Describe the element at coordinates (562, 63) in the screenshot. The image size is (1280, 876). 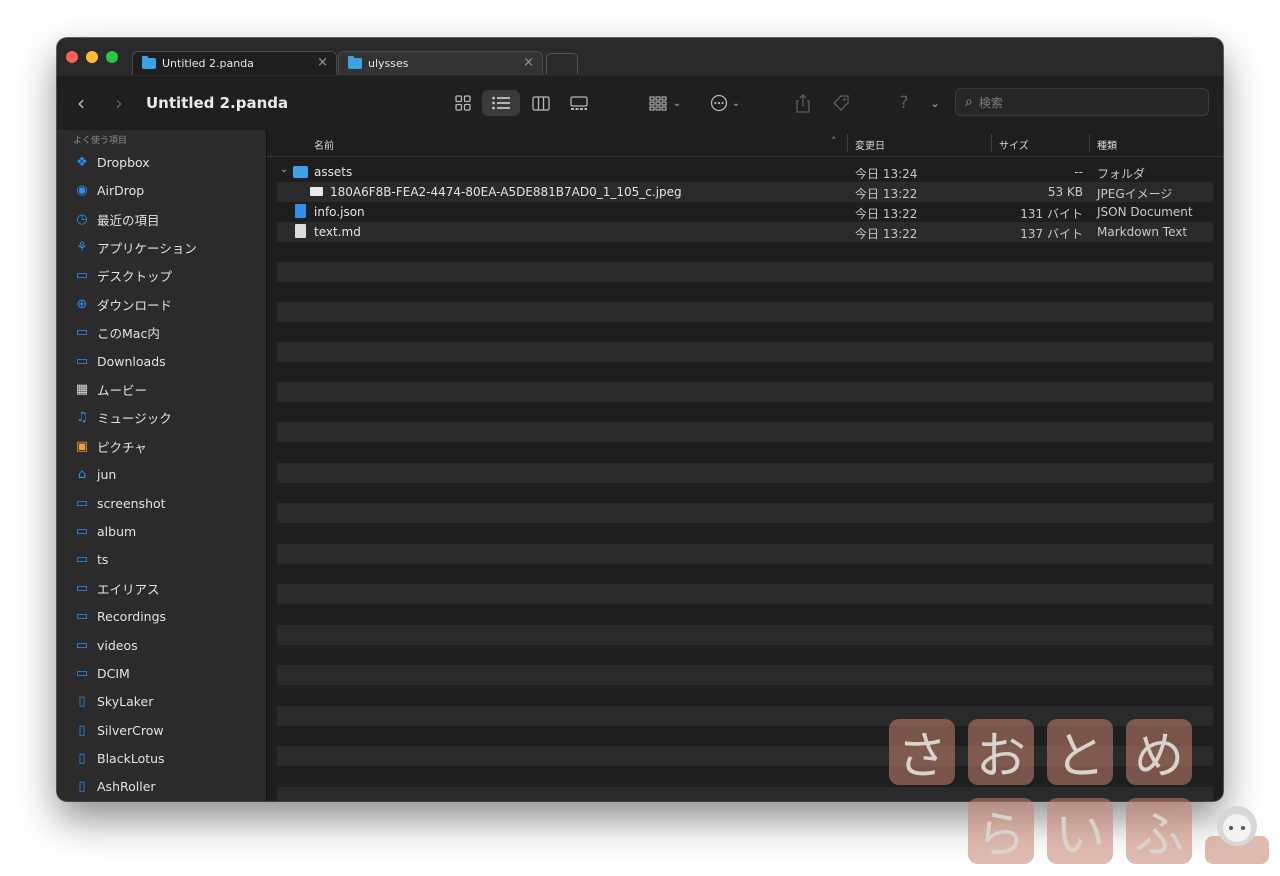
I see `new-tab-button` at that location.